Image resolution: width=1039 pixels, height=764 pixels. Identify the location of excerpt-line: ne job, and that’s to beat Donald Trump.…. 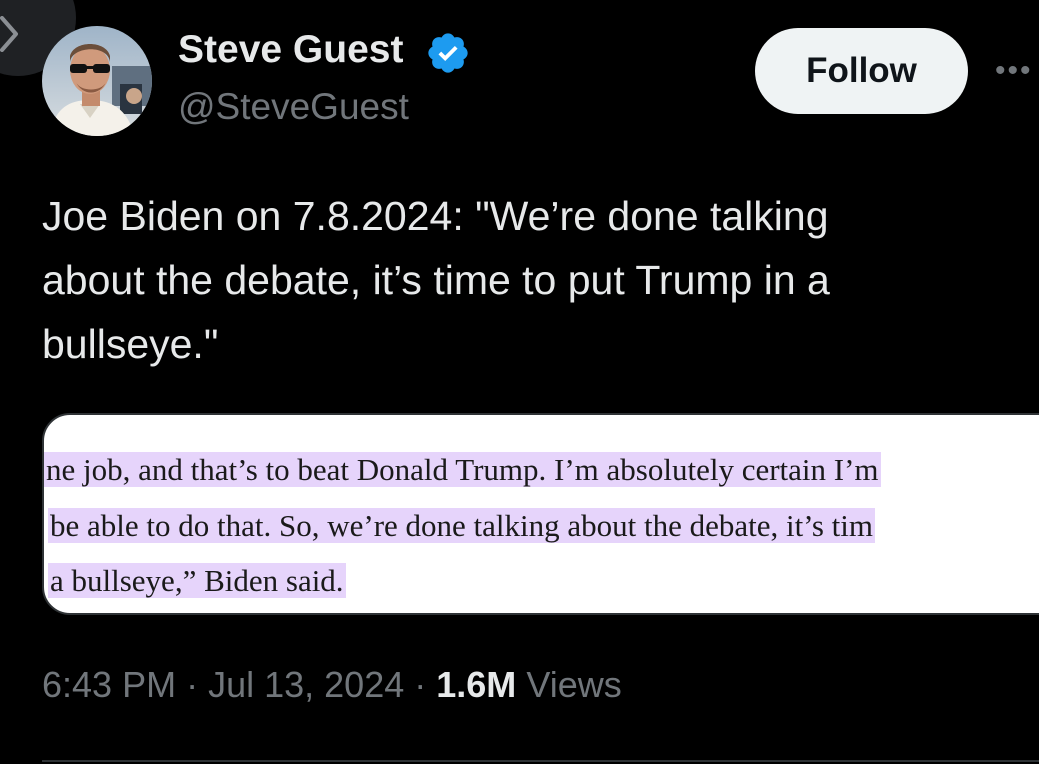
(462, 469).